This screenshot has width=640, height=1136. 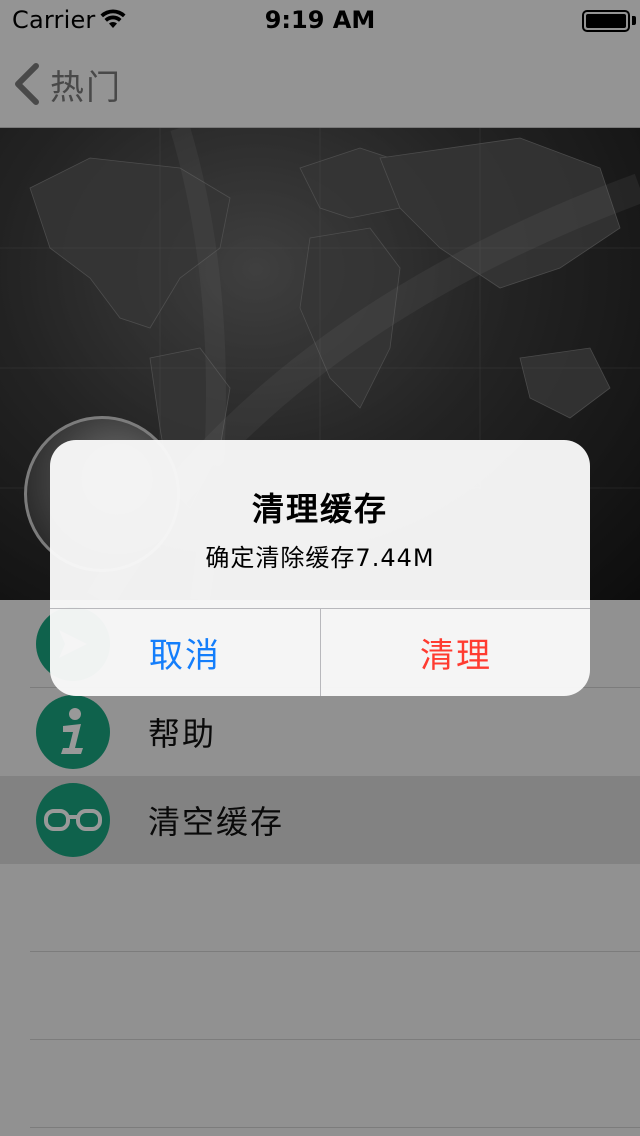 What do you see at coordinates (455, 652) in the screenshot?
I see `confirm-clear-button: 清理` at bounding box center [455, 652].